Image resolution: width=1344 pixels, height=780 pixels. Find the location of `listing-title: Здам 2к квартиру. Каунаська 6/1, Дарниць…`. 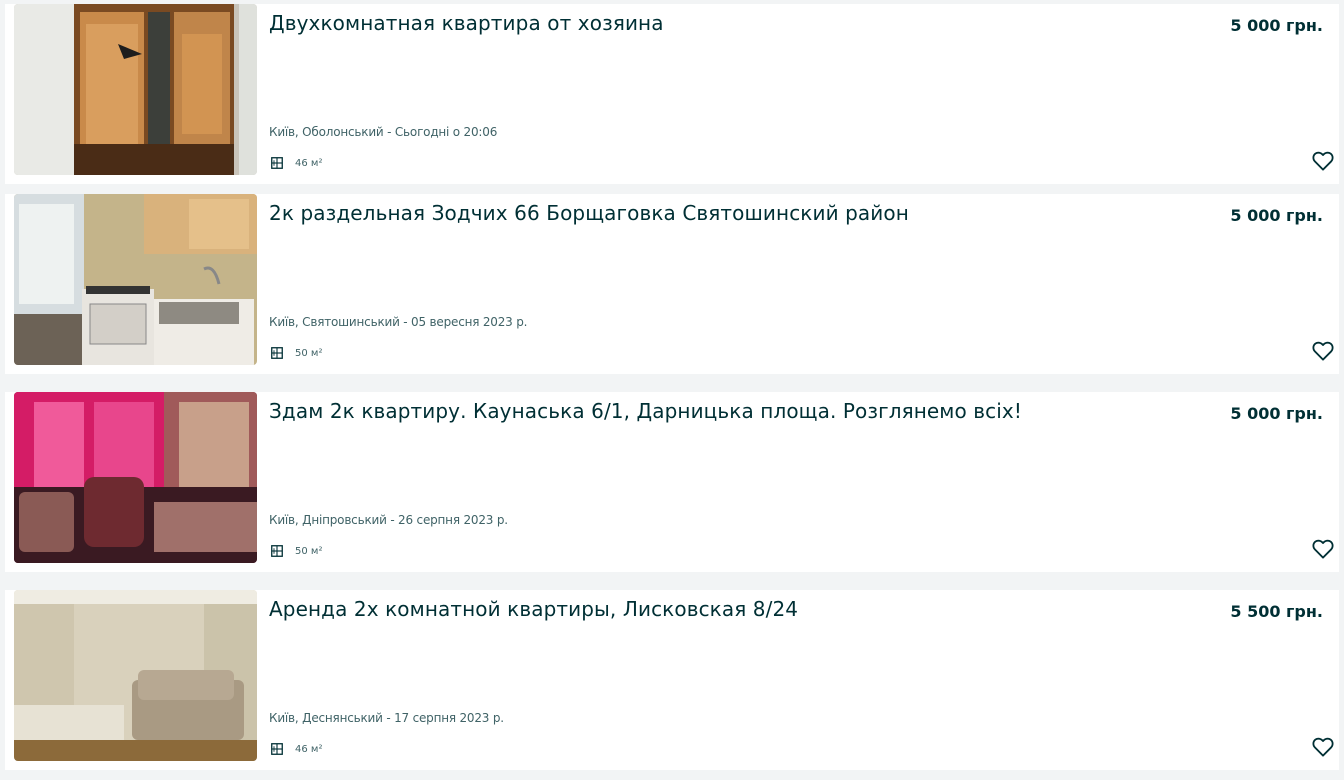

listing-title: Здам 2к квартиру. Каунаська 6/1, Дарниць… is located at coordinates (645, 411).